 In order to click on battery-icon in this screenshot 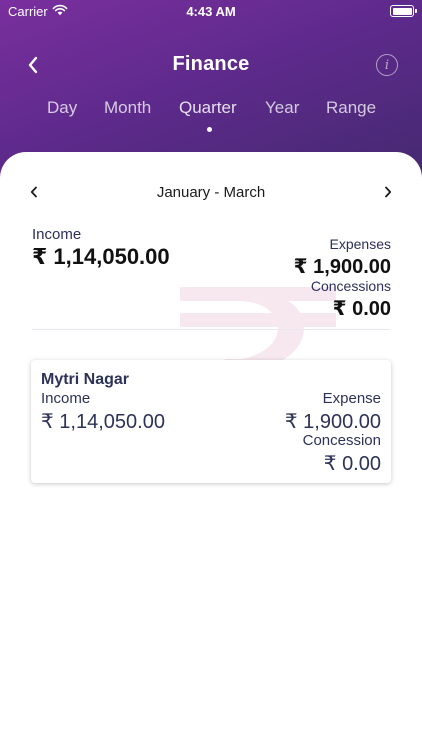, I will do `click(403, 11)`.